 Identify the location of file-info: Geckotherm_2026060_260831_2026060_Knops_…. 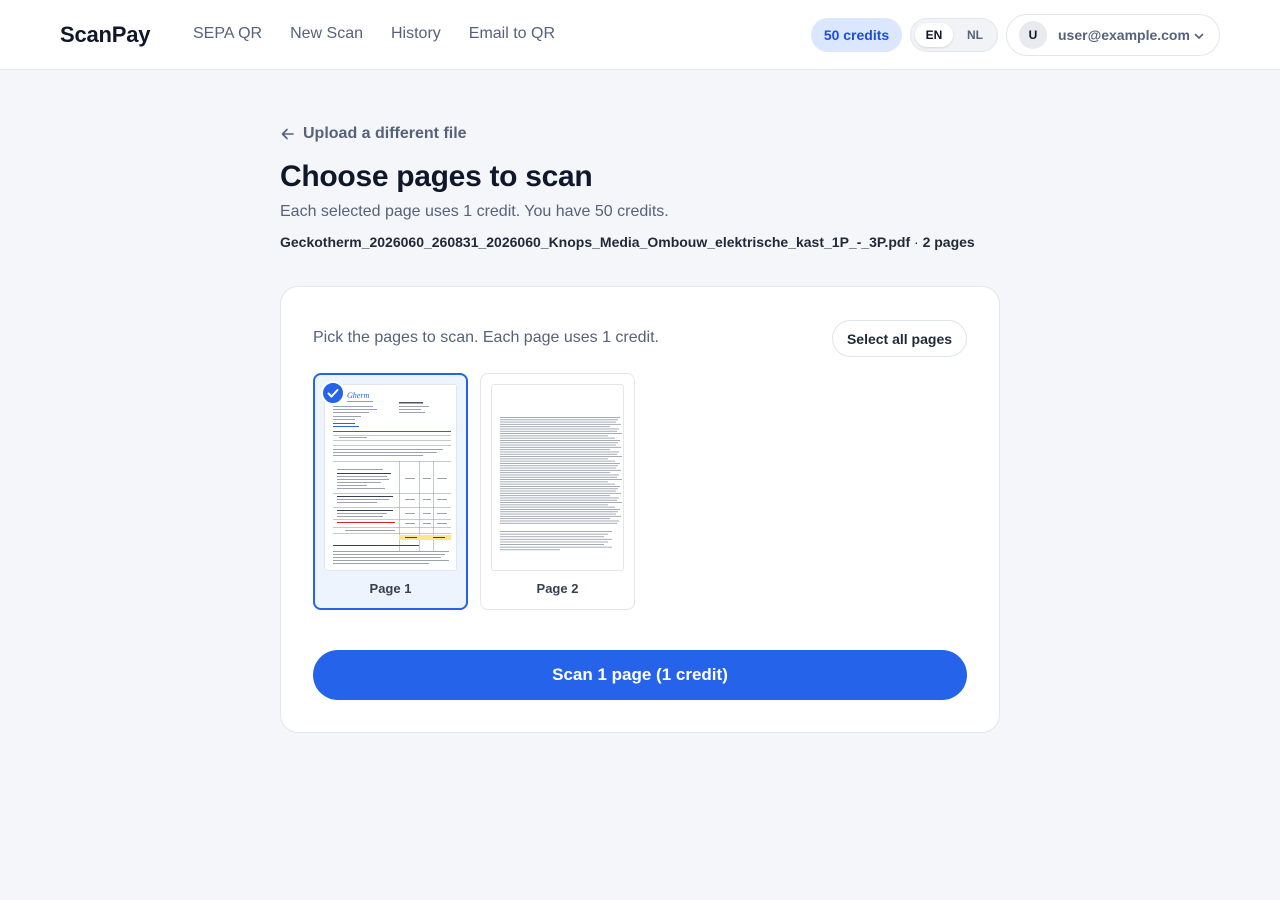
(640, 242).